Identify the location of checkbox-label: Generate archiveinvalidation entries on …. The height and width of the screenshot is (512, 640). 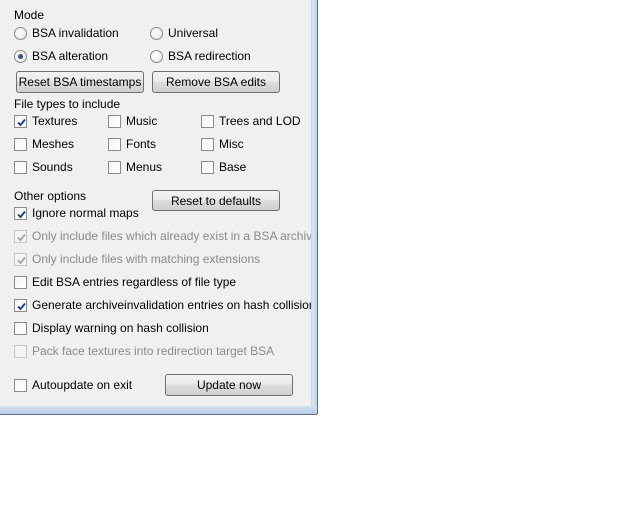
(174, 305).